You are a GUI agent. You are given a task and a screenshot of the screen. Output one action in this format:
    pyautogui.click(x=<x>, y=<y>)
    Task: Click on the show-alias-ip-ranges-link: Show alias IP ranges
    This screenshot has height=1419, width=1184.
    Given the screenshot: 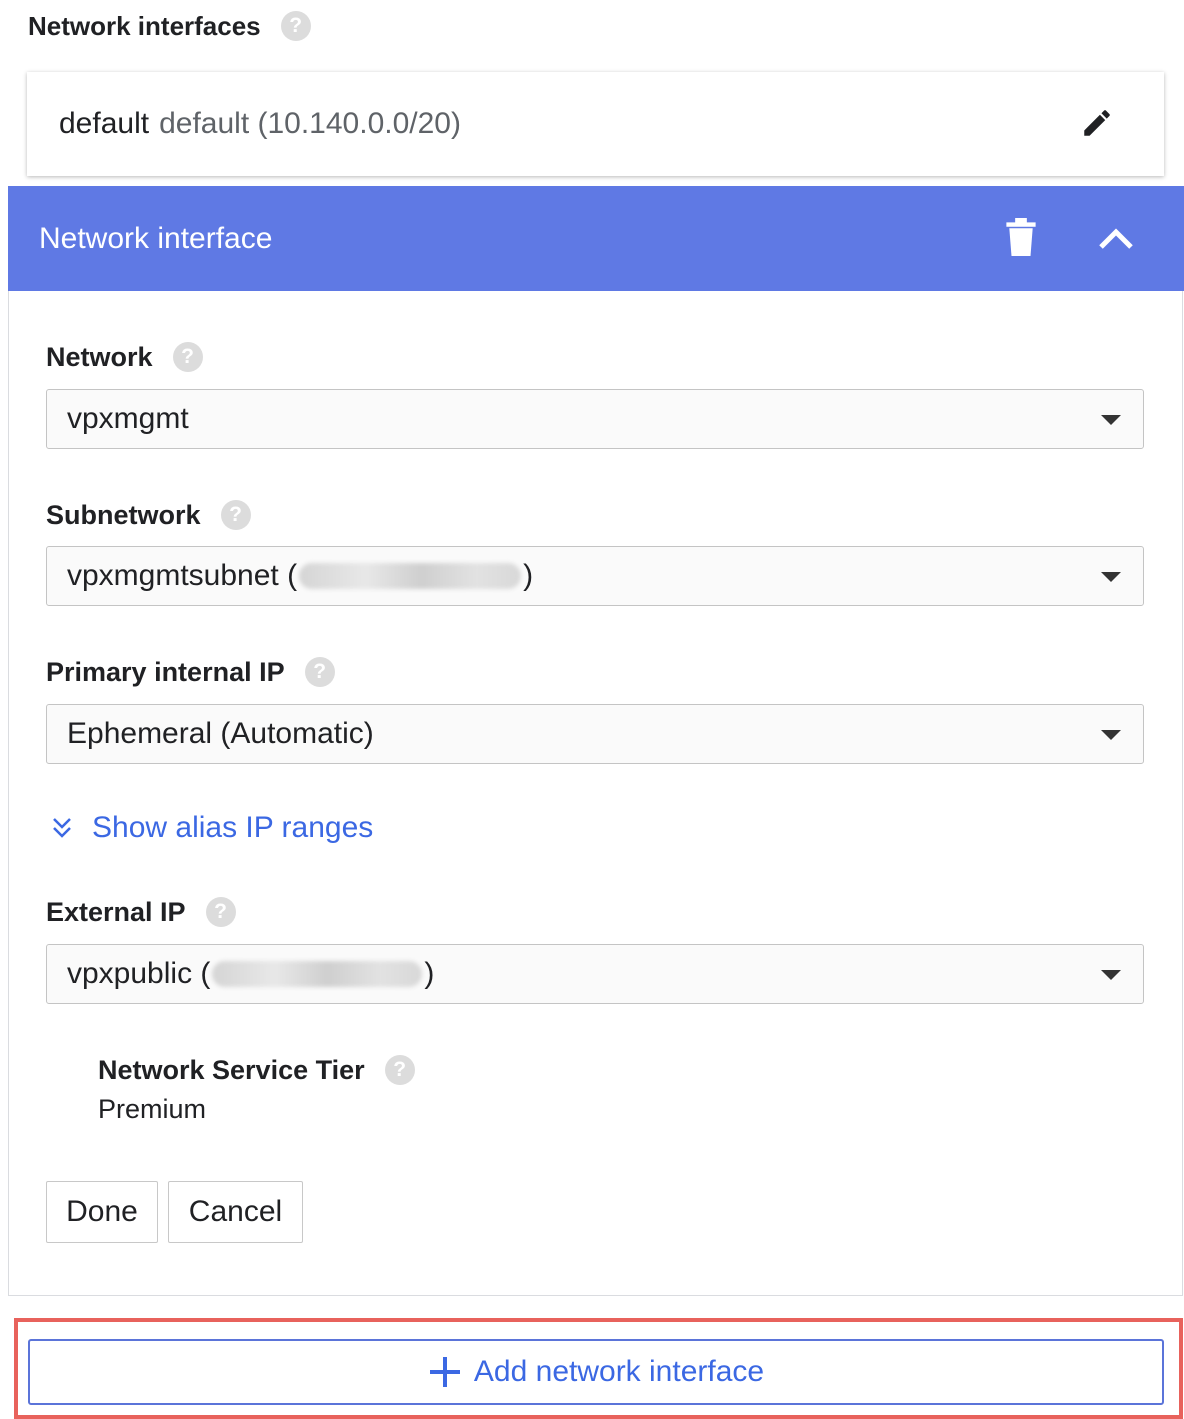 What is the action you would take?
    pyautogui.click(x=211, y=828)
    